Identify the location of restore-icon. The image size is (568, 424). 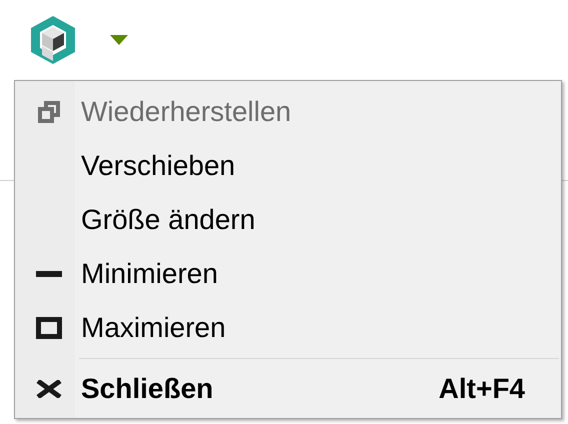
(49, 112).